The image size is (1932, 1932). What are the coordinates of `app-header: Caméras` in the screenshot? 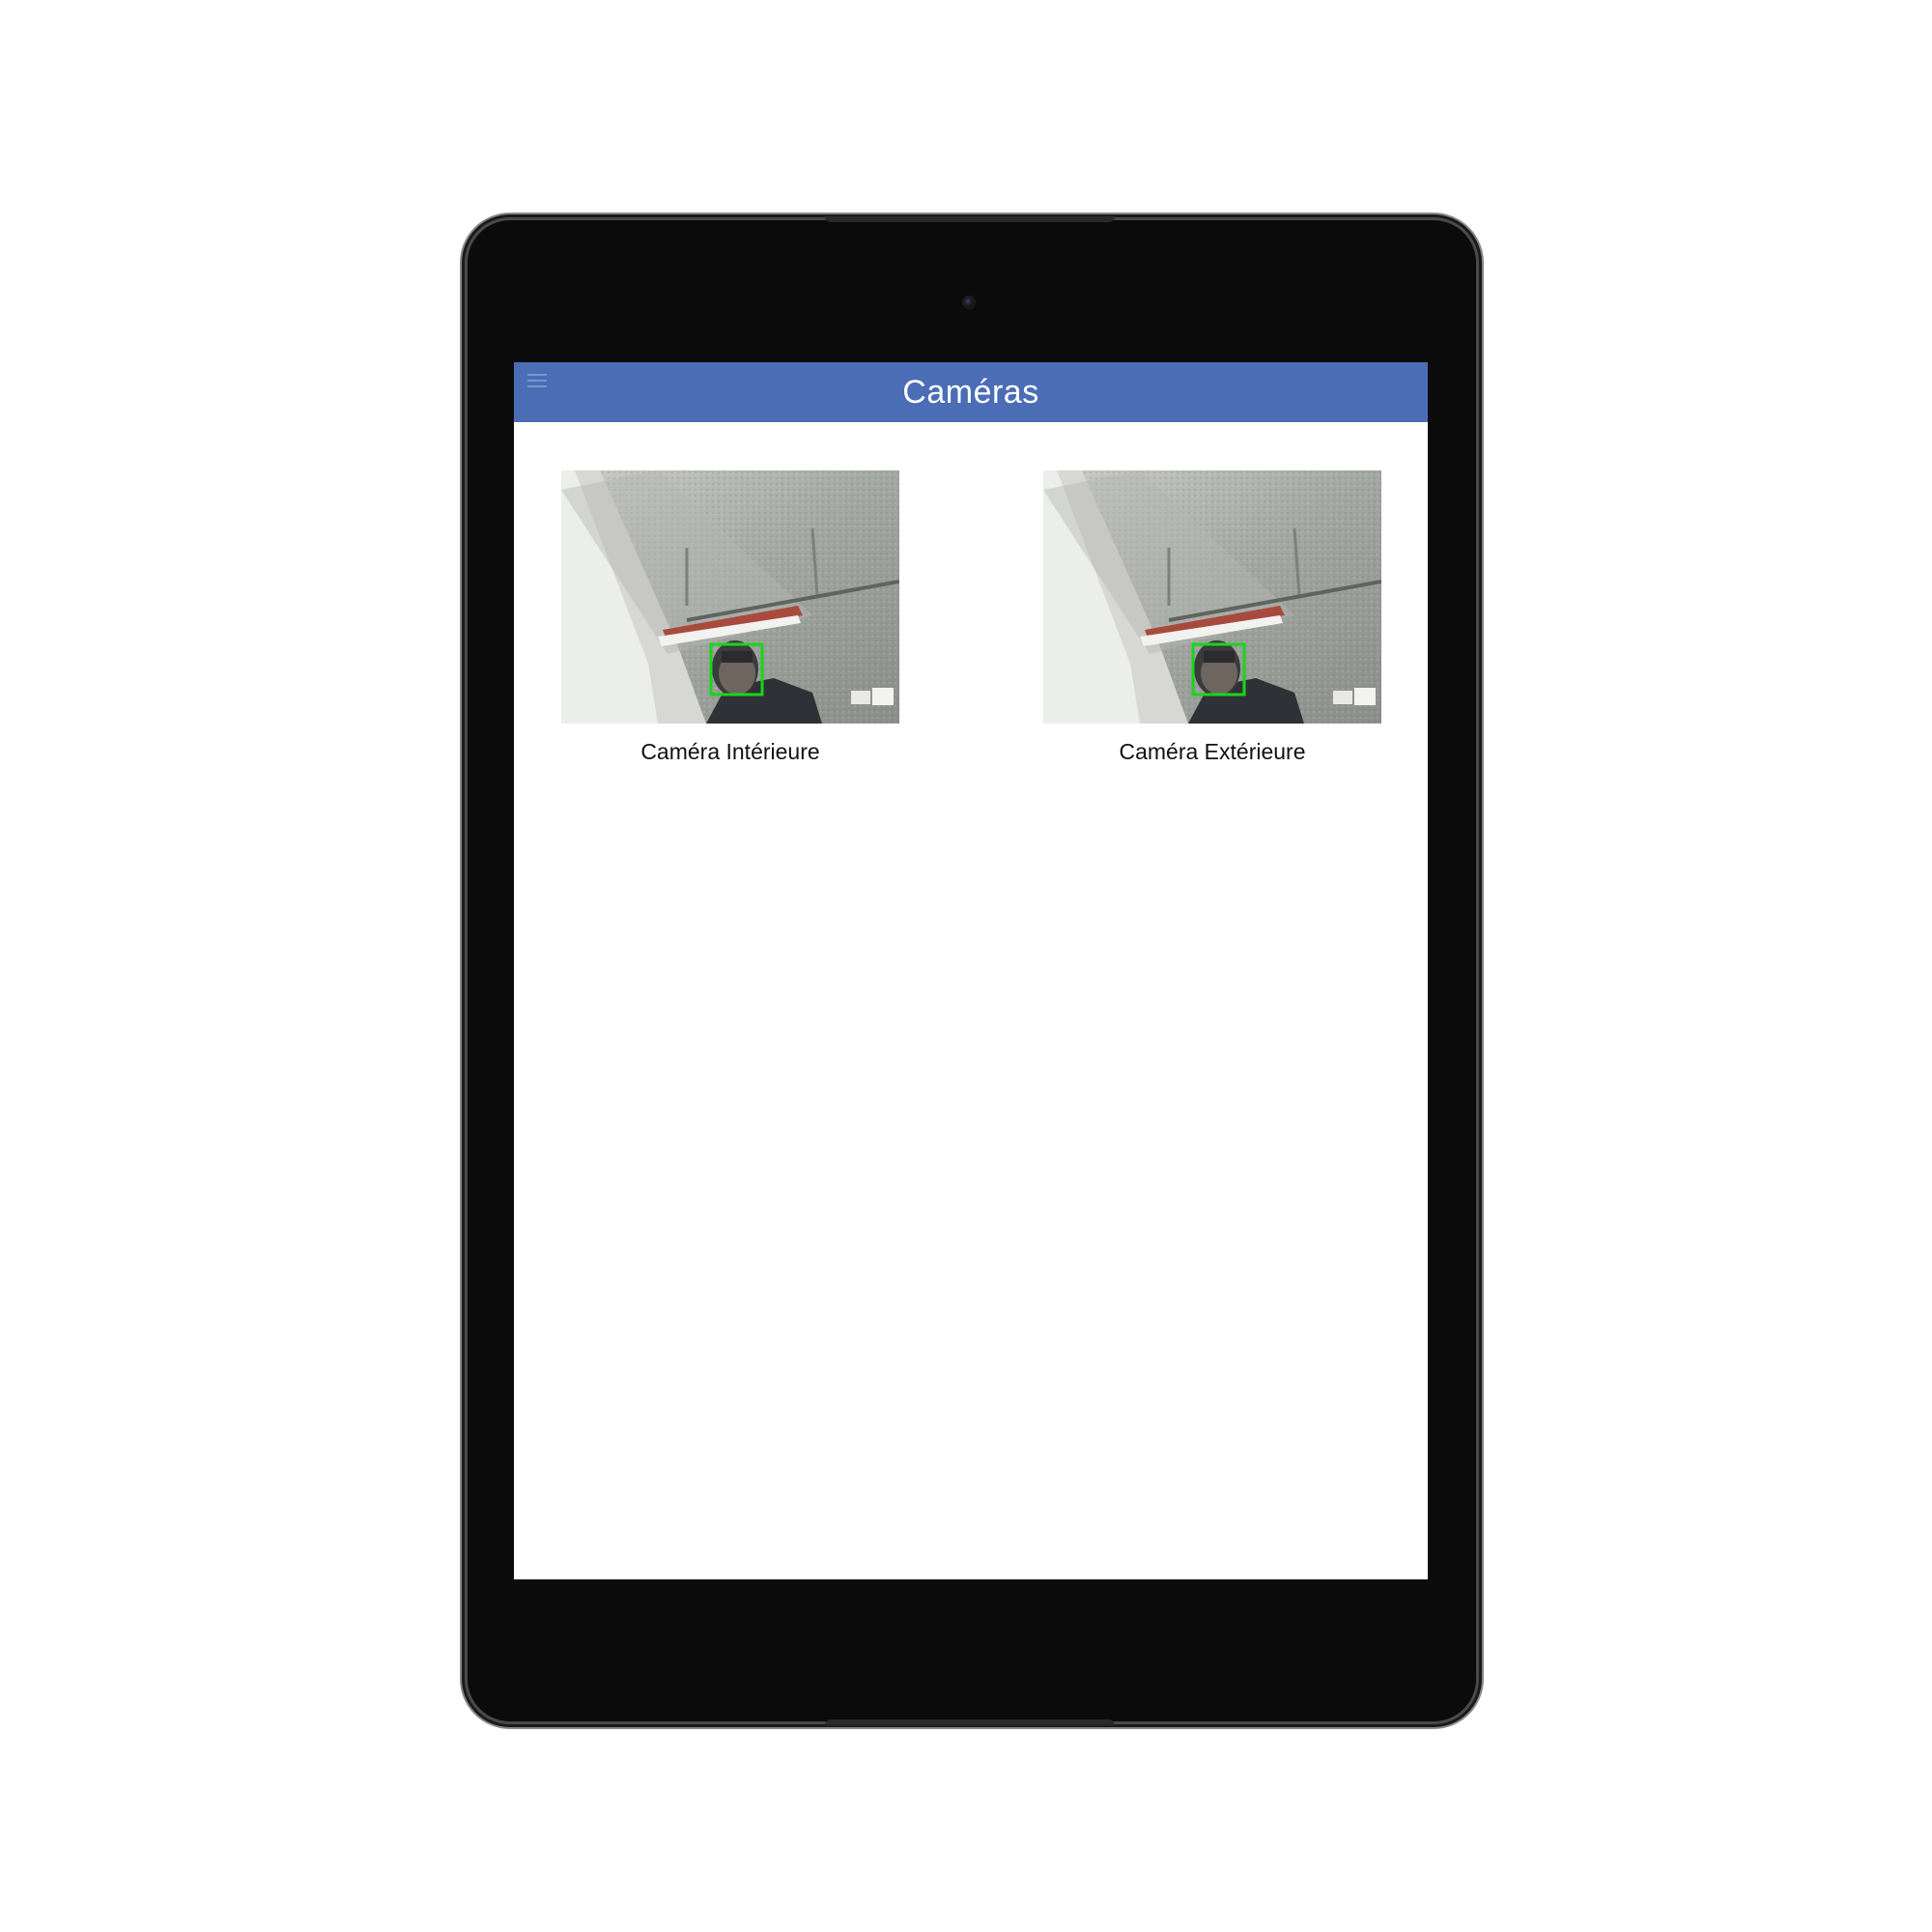 It's located at (971, 392).